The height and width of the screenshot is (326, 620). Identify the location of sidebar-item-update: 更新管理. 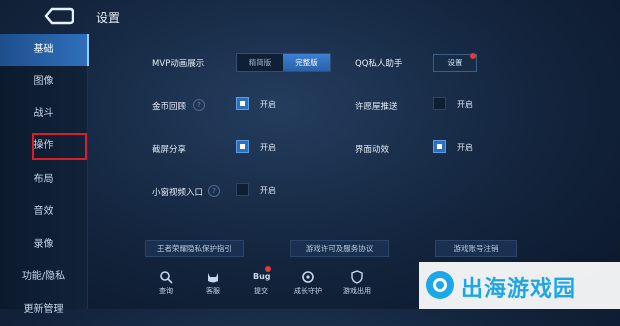
(43, 310).